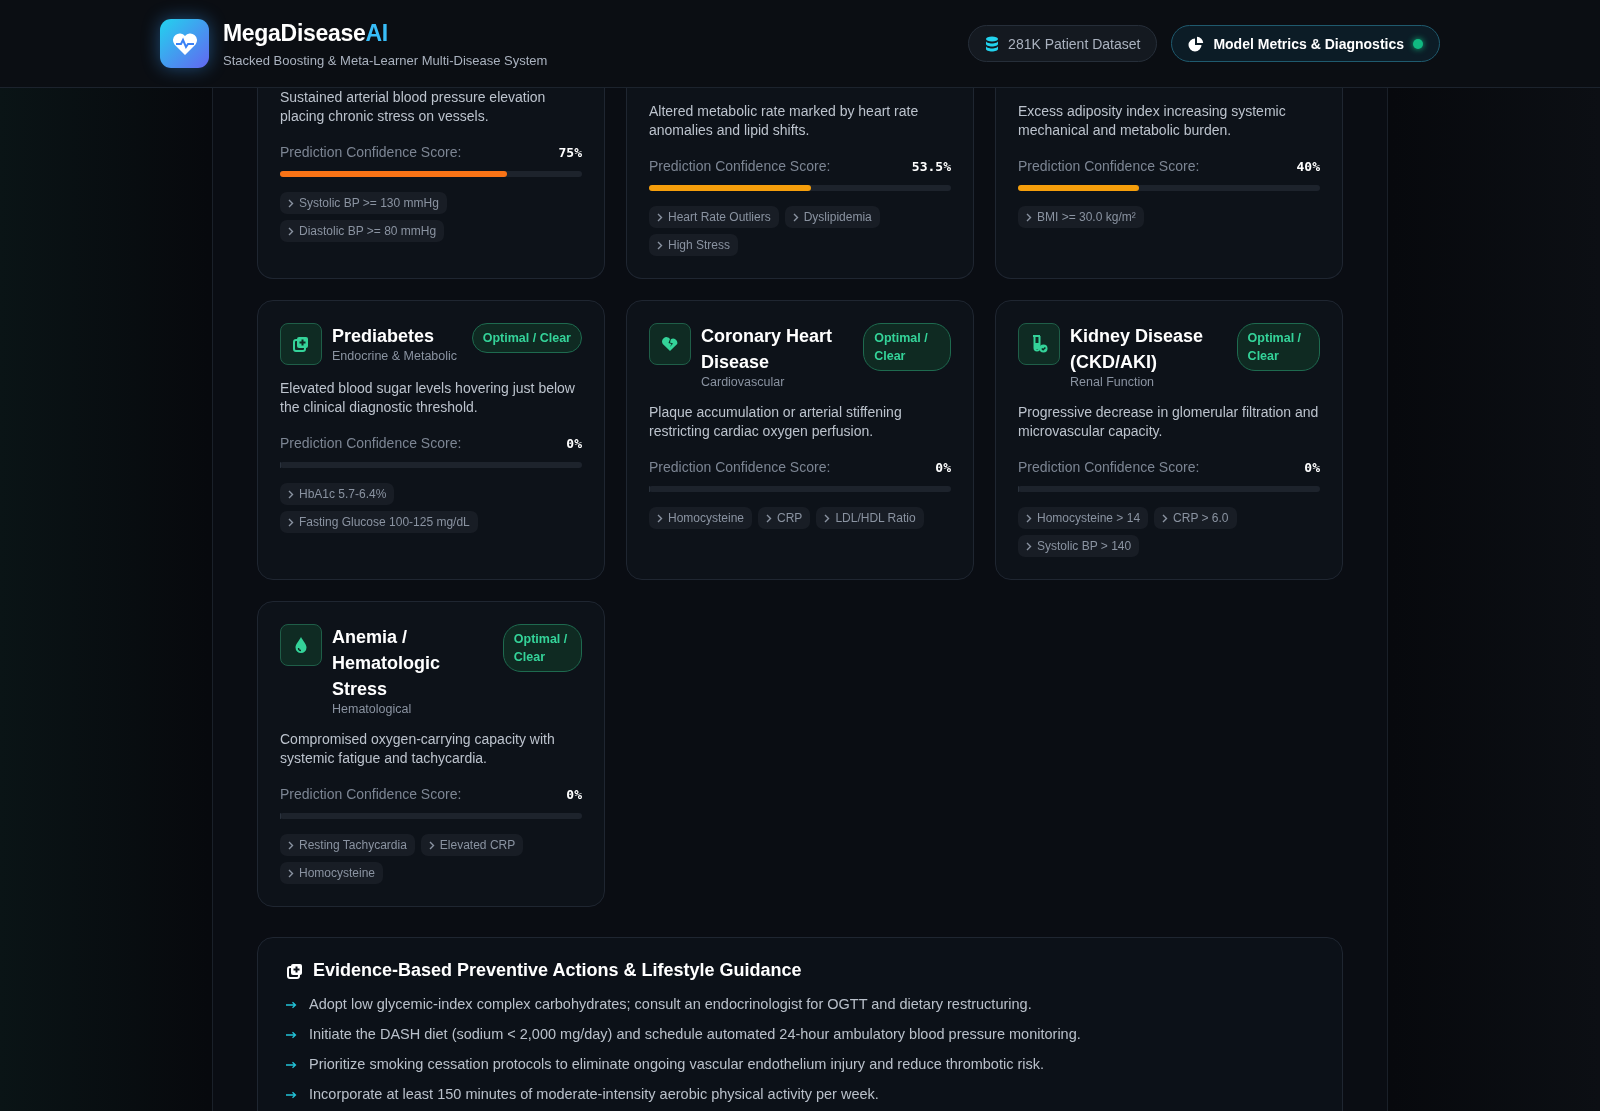  I want to click on card-description: Elevated blood sugar levels hovering just below the clinical diagnostic threshold., so click(428, 398).